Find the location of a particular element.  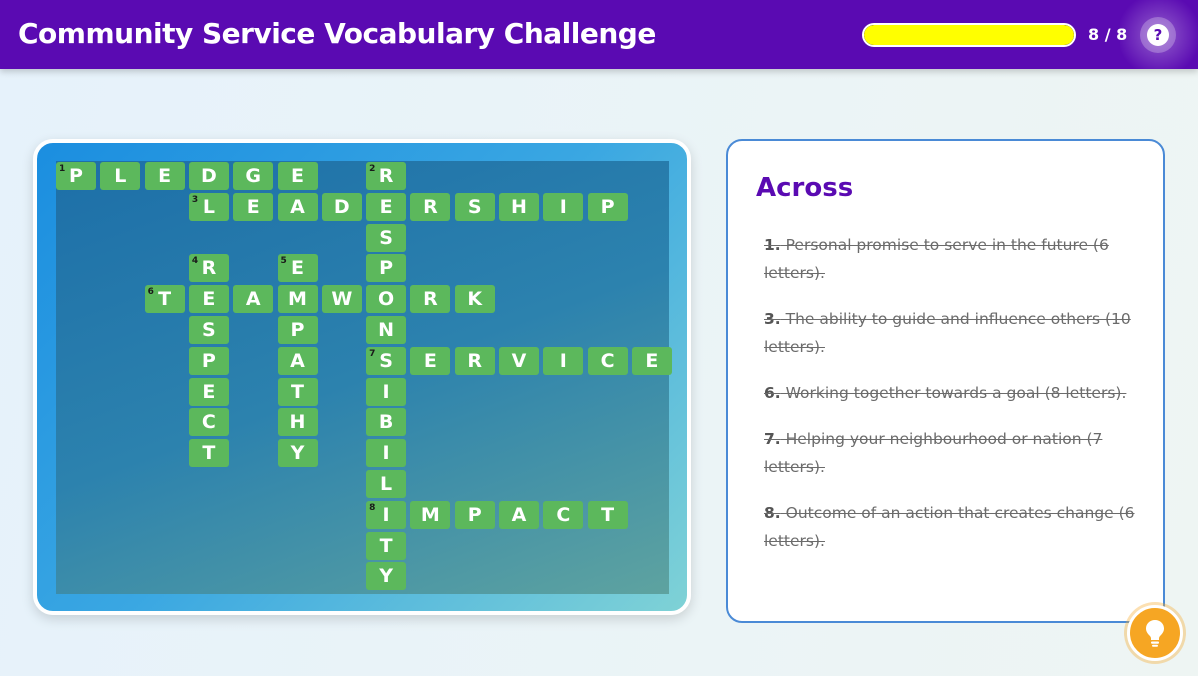

cell-letter: K is located at coordinates (475, 299).